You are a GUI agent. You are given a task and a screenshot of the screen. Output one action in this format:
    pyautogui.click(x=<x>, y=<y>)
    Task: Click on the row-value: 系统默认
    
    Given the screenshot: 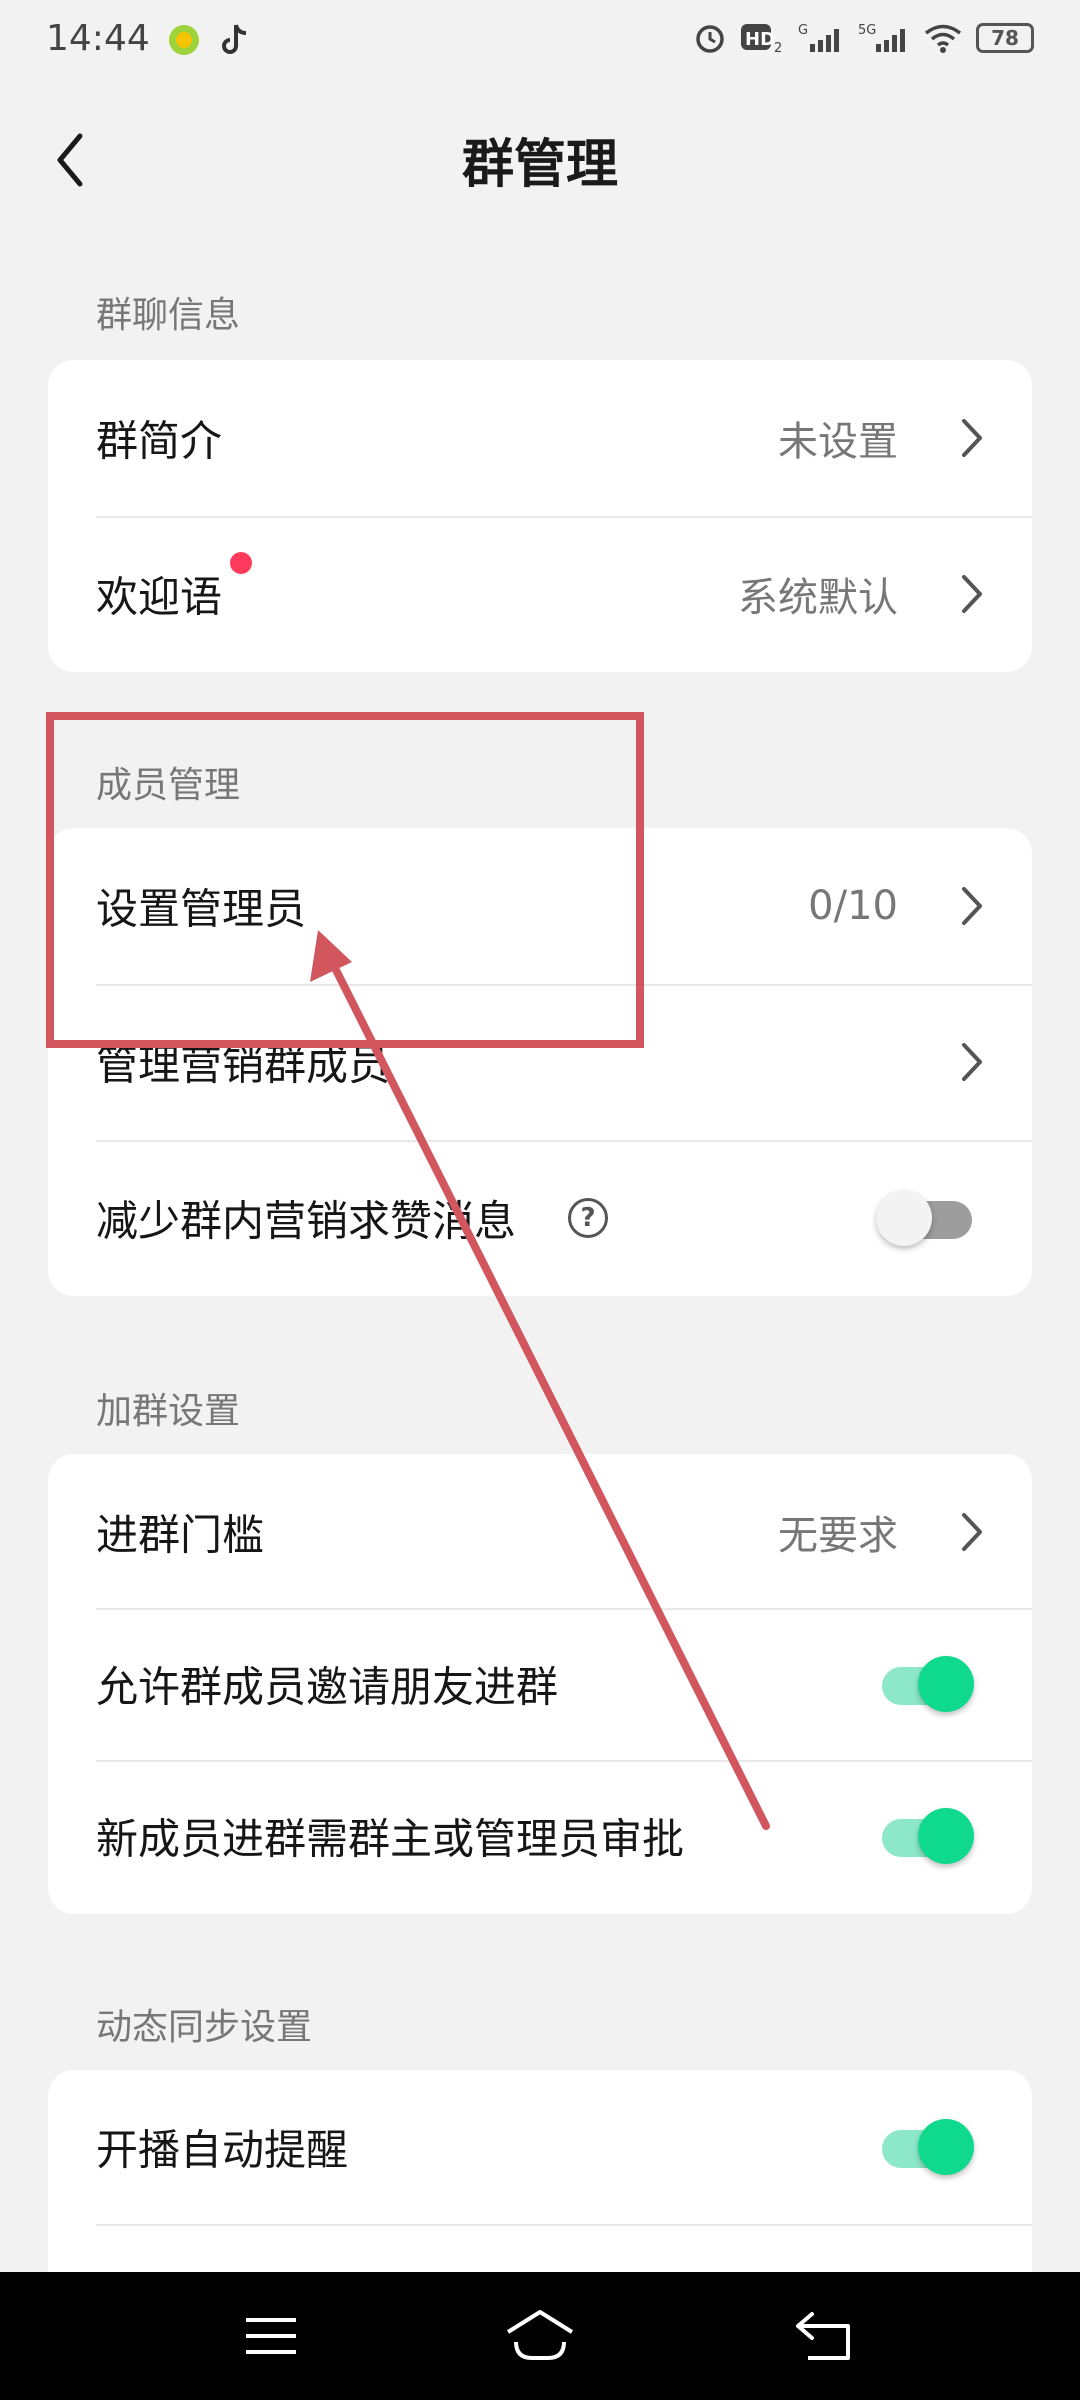 What is the action you would take?
    pyautogui.click(x=818, y=598)
    